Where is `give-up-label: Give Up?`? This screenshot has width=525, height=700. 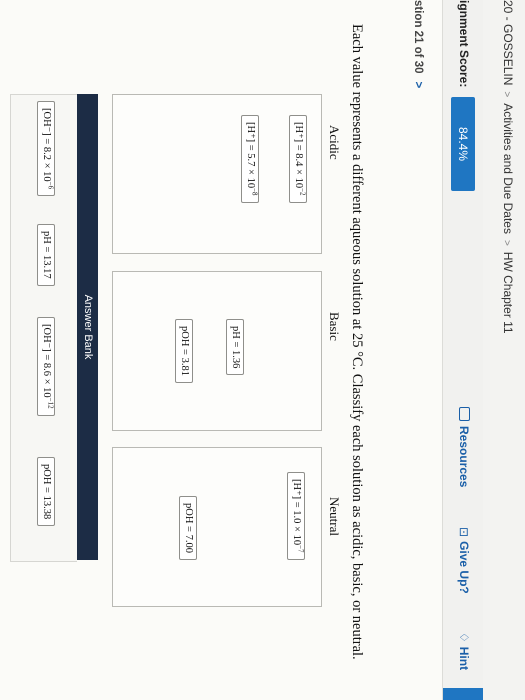 give-up-label: Give Up? is located at coordinates (464, 567).